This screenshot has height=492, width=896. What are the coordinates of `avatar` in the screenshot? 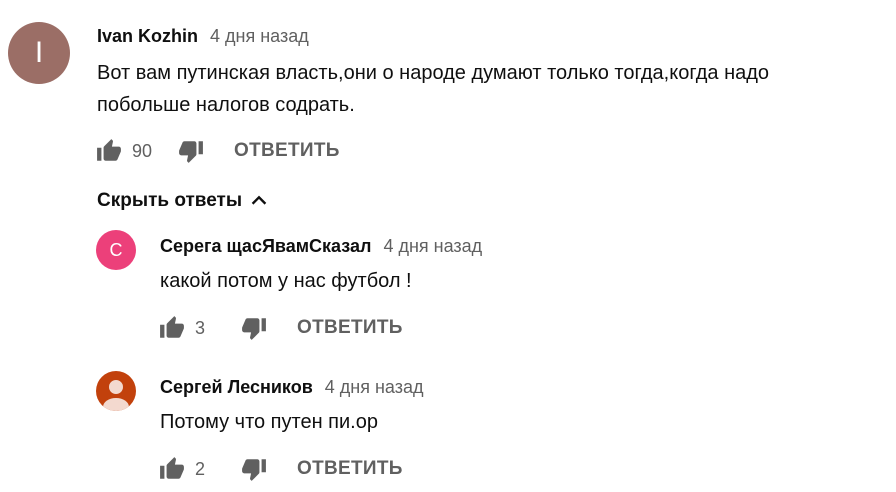 It's located at (116, 391).